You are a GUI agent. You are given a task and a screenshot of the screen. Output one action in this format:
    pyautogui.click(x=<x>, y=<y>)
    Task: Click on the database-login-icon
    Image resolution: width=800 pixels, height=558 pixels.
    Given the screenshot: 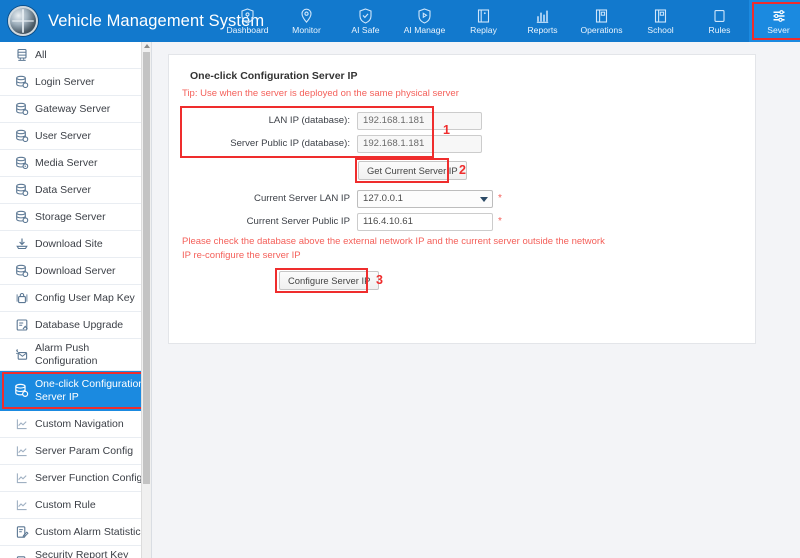 What is the action you would take?
    pyautogui.click(x=21, y=82)
    